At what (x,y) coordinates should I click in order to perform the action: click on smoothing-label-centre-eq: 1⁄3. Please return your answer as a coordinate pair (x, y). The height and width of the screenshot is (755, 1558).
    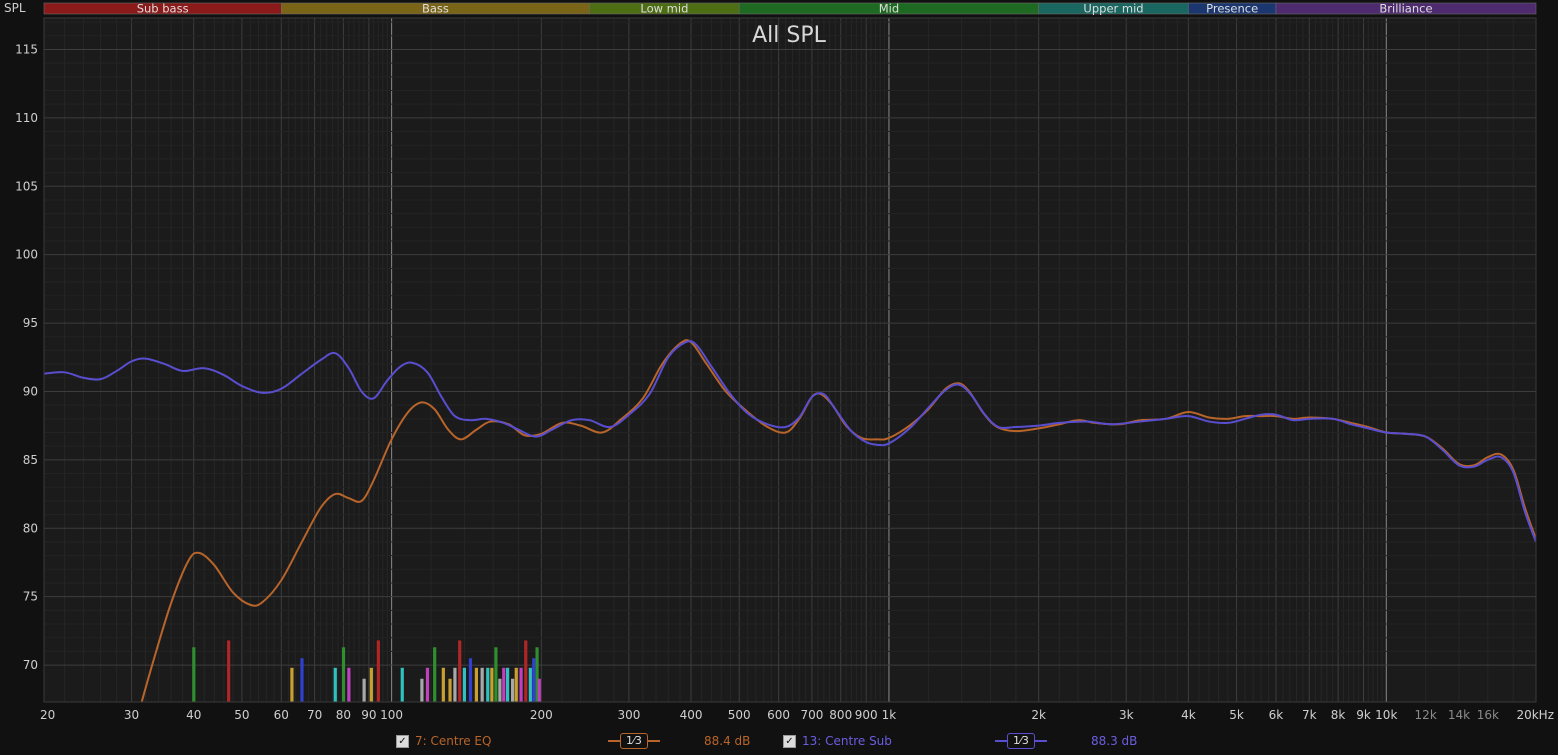
    Looking at the image, I should click on (634, 741).